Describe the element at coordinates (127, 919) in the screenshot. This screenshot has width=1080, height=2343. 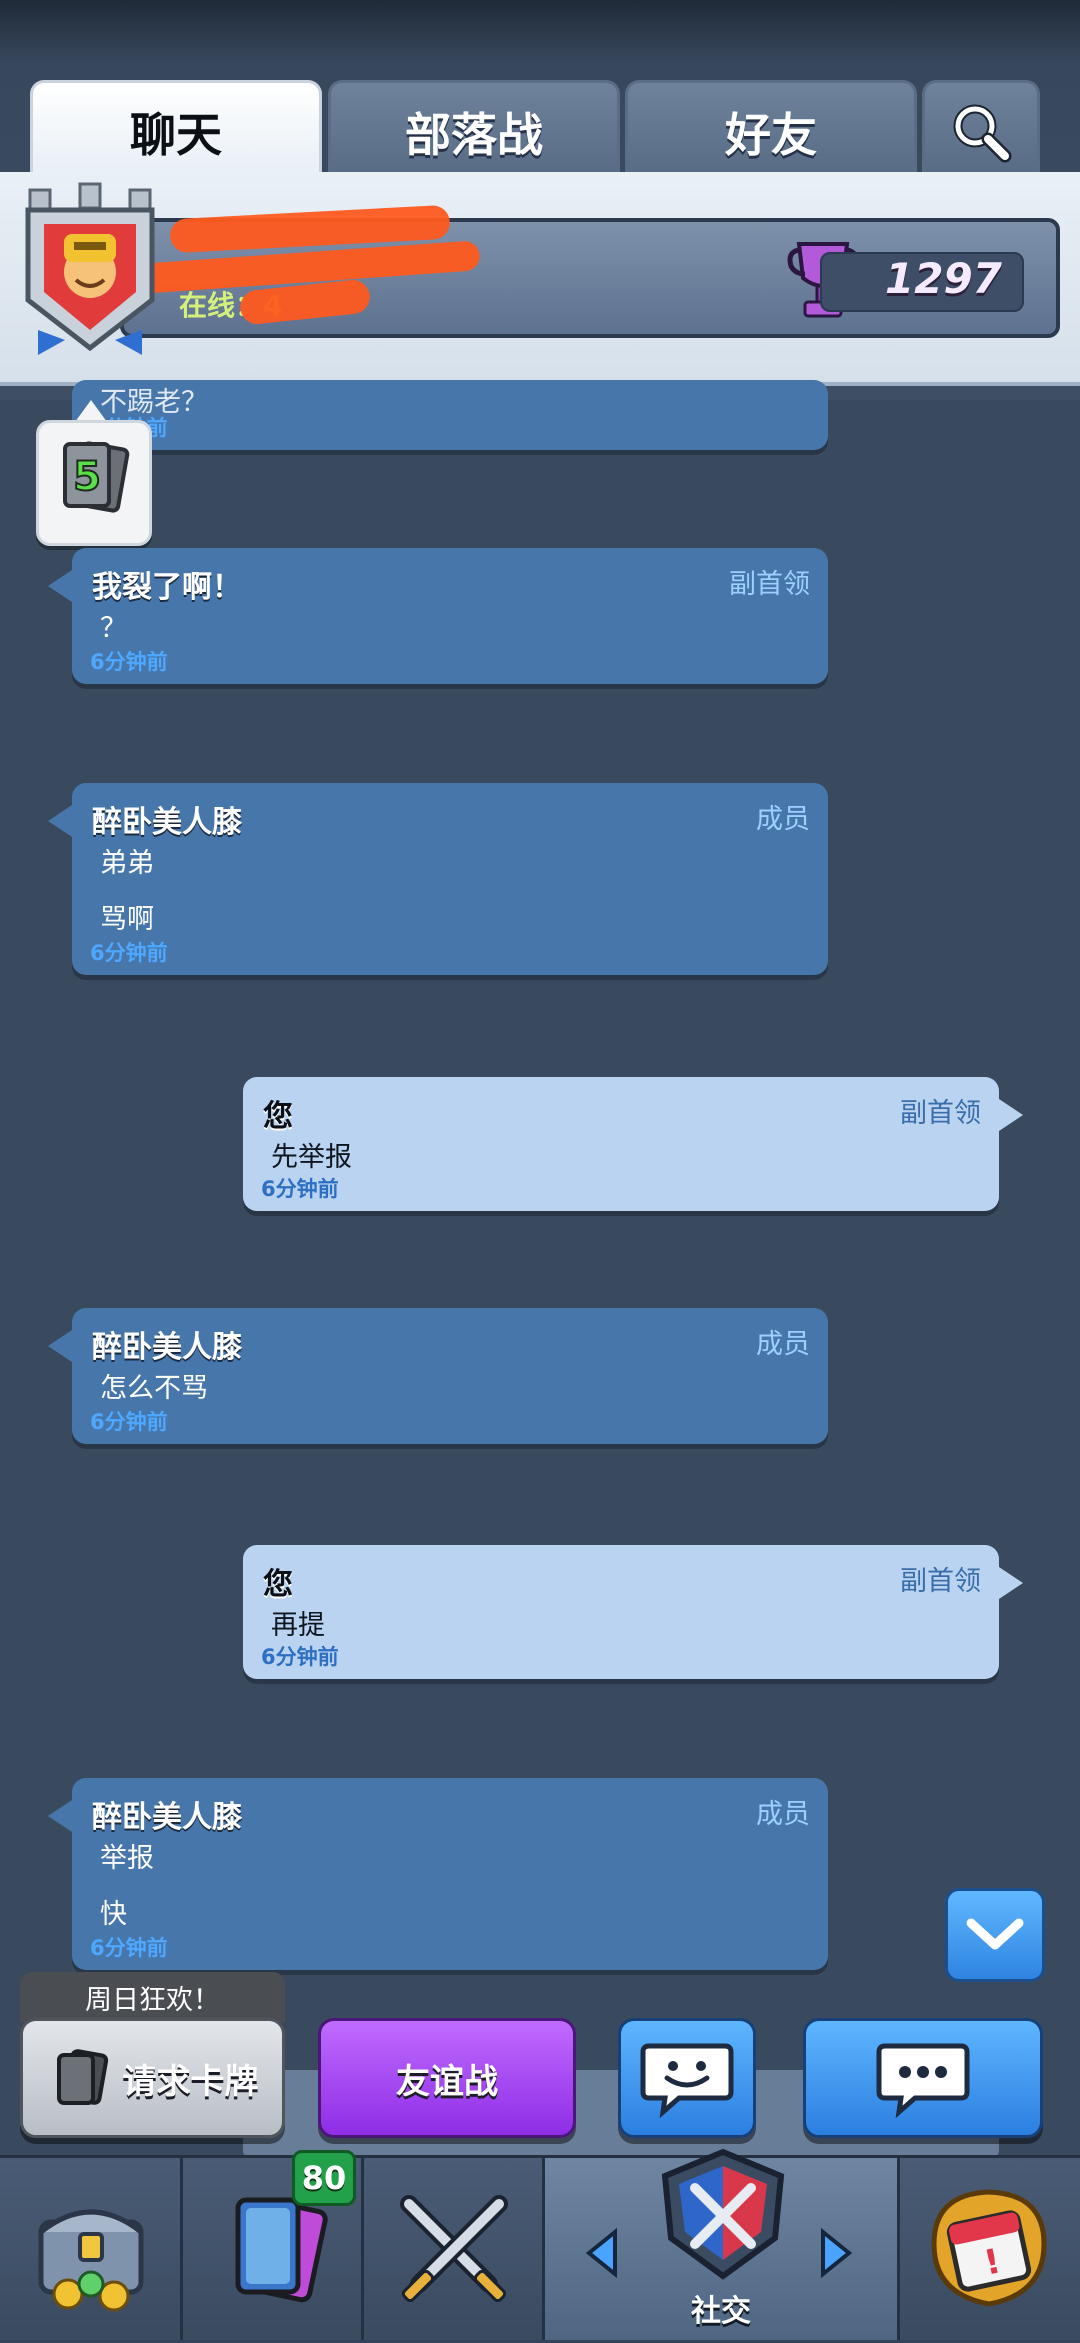
I see `message-text: 骂啊` at that location.